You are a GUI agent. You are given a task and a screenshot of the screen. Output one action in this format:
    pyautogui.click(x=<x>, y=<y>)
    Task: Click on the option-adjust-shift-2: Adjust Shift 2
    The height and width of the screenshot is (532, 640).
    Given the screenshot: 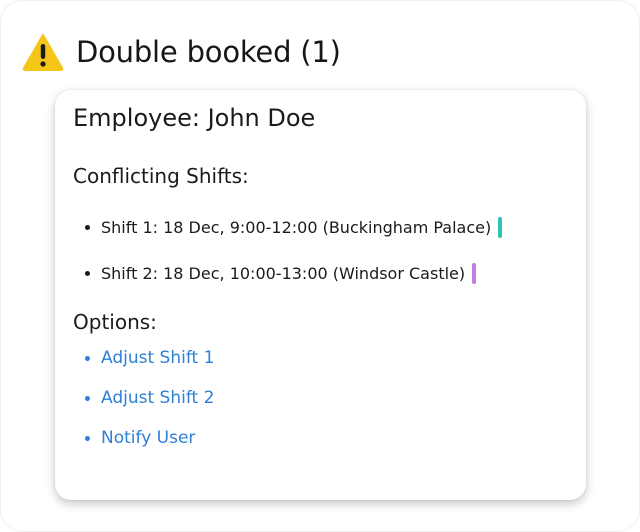 What is the action you would take?
    pyautogui.click(x=149, y=398)
    